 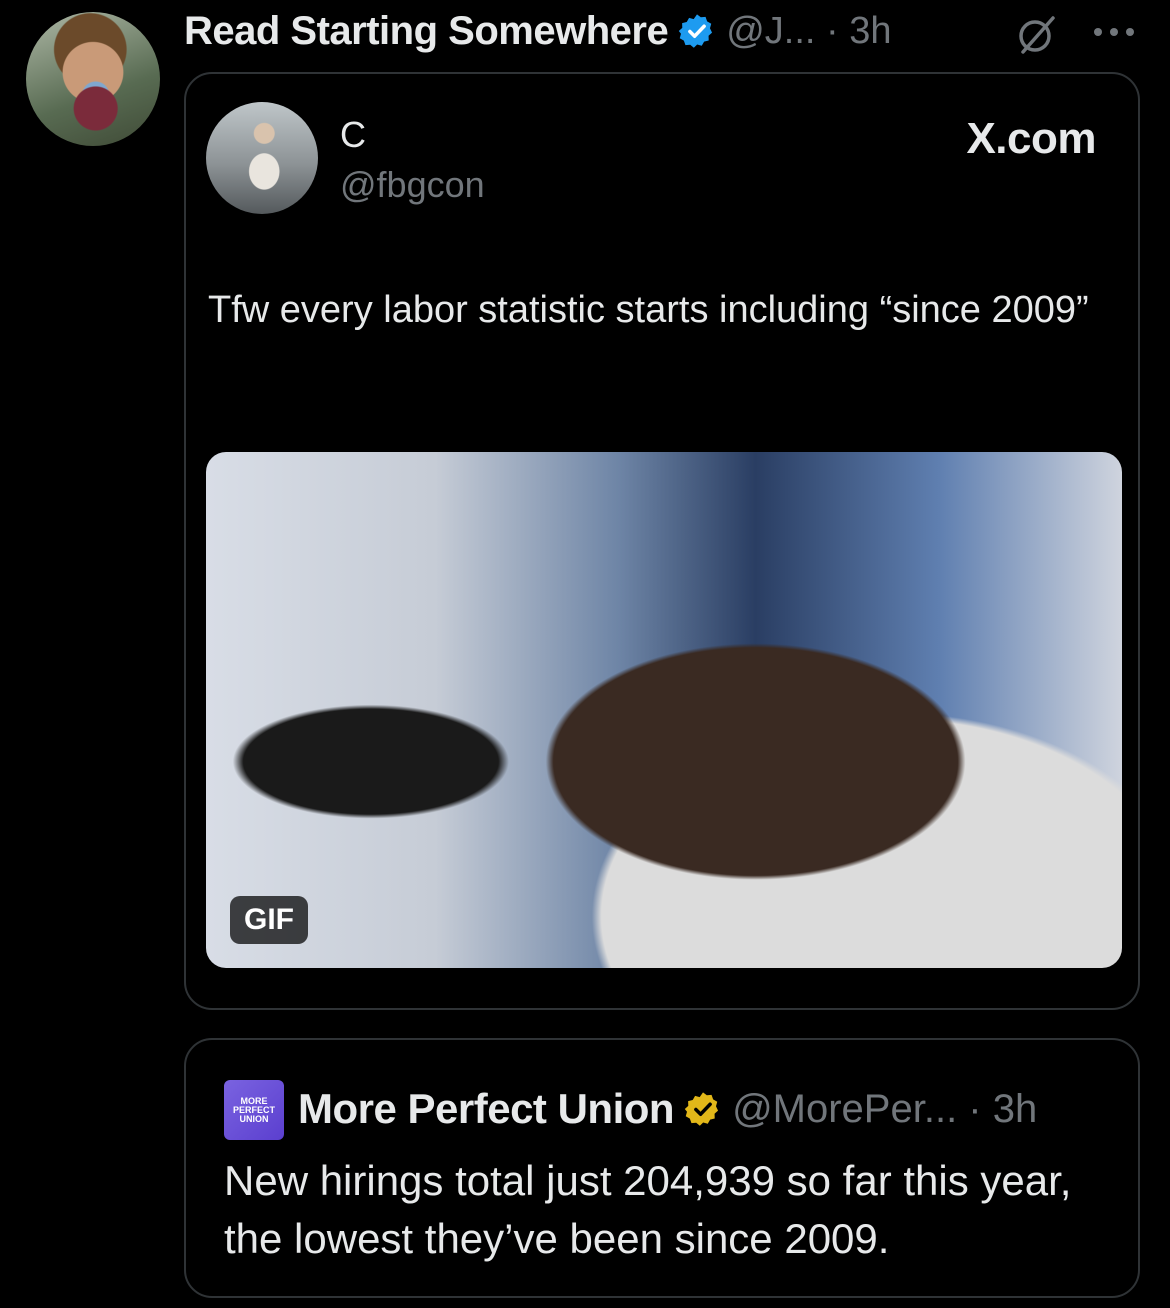 I want to click on embedded-author-handle: @fbgcon, so click(x=412, y=185).